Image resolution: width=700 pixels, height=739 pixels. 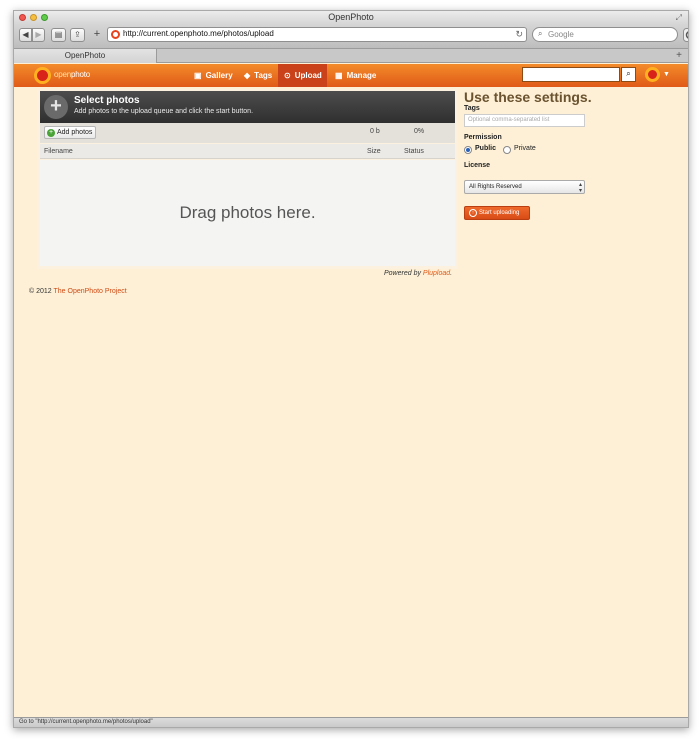 I want to click on site-logo-text: openphoto, so click(x=72, y=74).